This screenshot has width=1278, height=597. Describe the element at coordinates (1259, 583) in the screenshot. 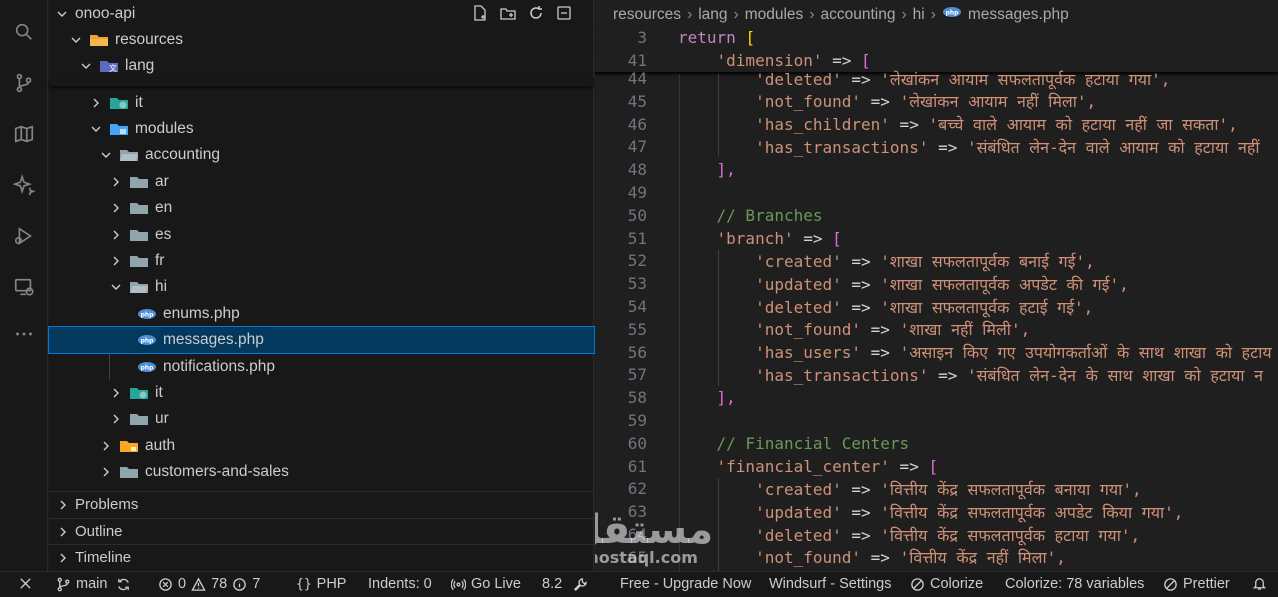

I see `bell-icon` at that location.